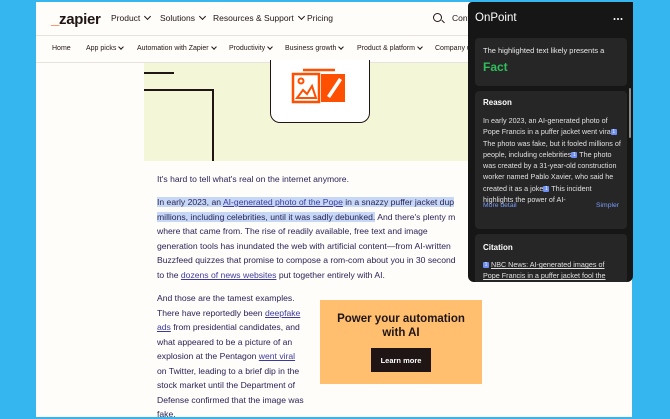  I want to click on nav-product-label: Product, so click(126, 18).